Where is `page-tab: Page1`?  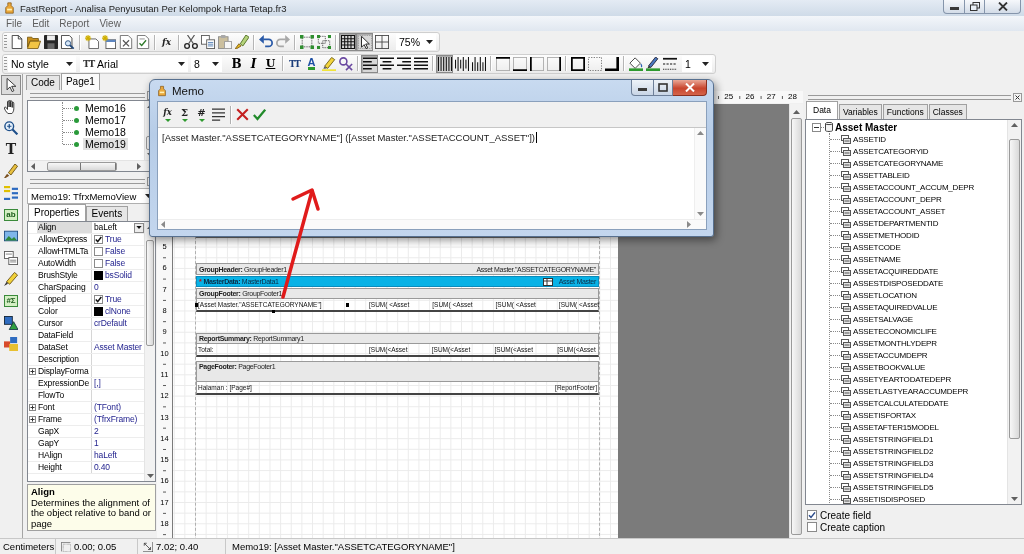 page-tab: Page1 is located at coordinates (80, 81).